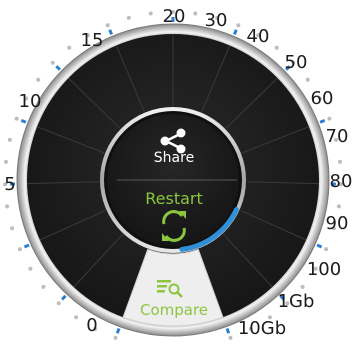  What do you see at coordinates (262, 328) in the screenshot?
I see `scale-label-14: 10Gb` at bounding box center [262, 328].